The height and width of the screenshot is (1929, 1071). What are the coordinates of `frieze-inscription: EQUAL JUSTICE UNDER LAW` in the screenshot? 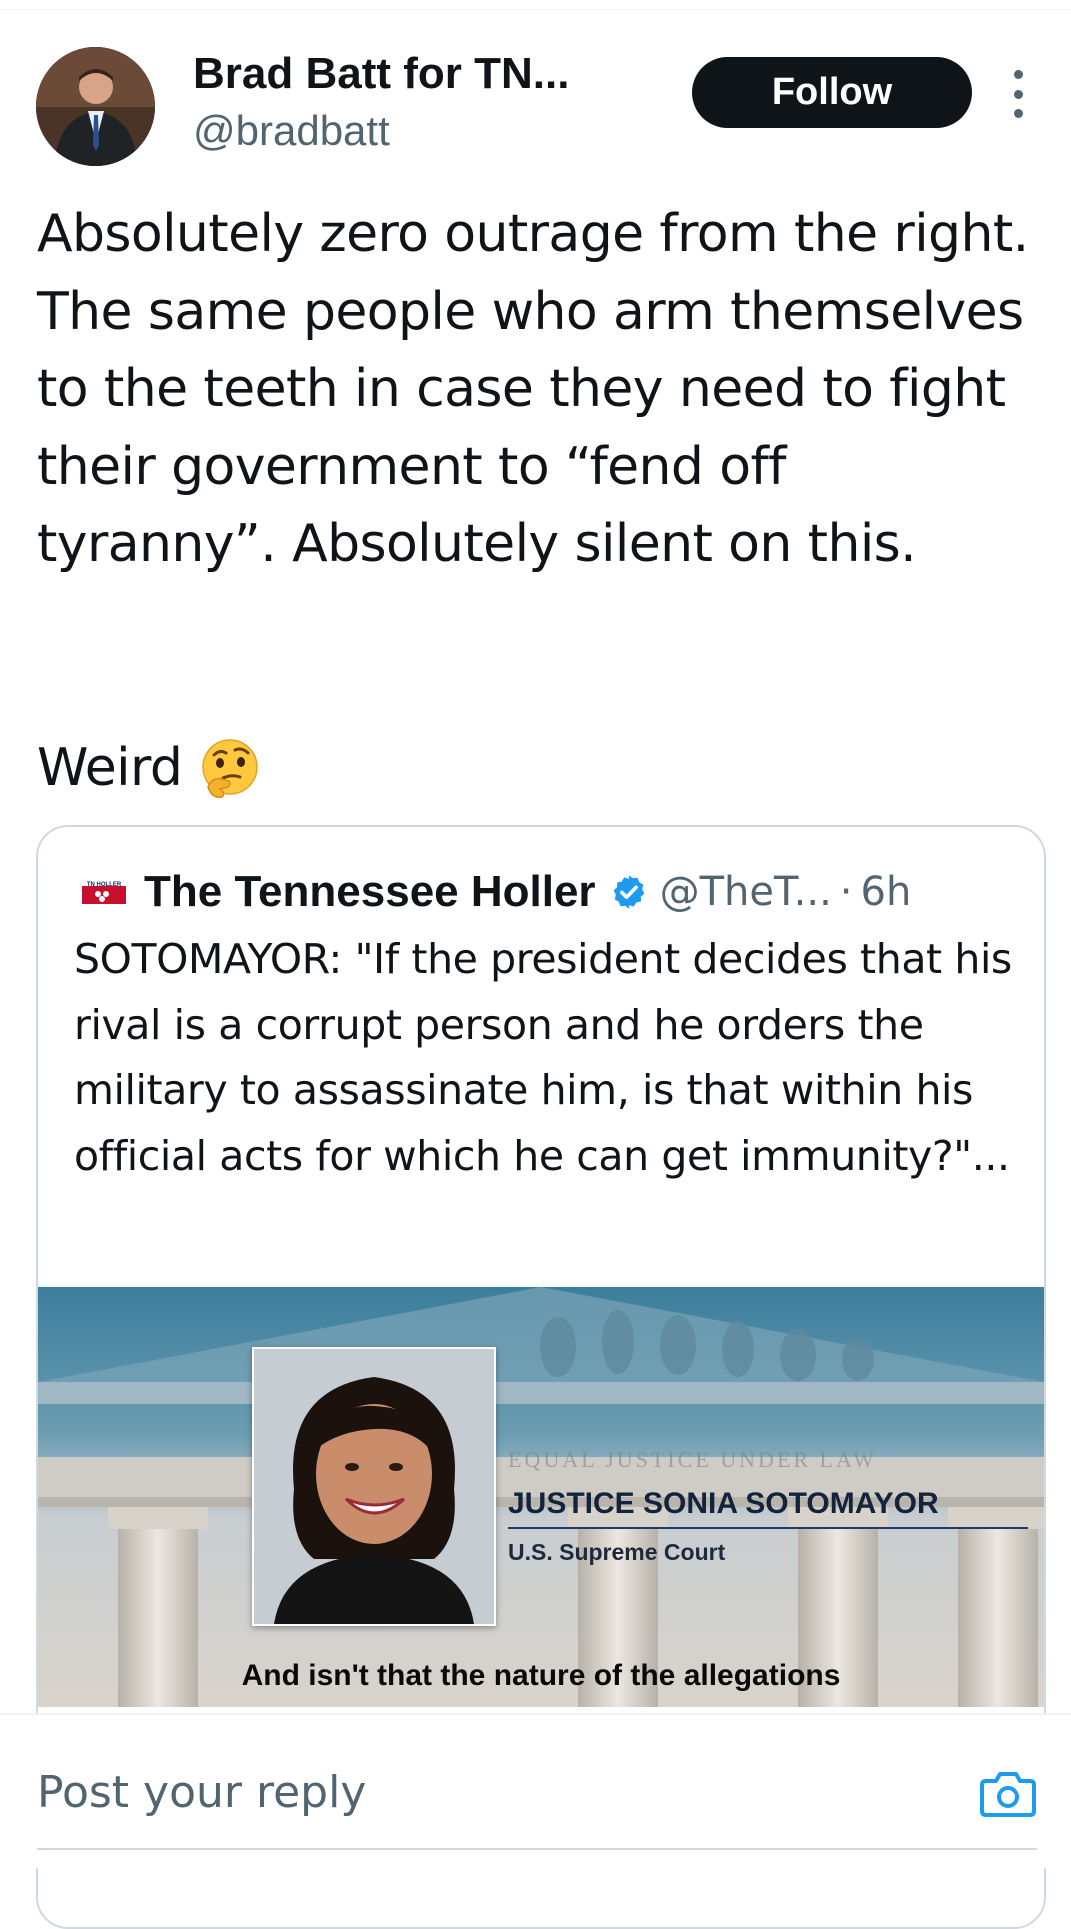 It's located at (692, 1459).